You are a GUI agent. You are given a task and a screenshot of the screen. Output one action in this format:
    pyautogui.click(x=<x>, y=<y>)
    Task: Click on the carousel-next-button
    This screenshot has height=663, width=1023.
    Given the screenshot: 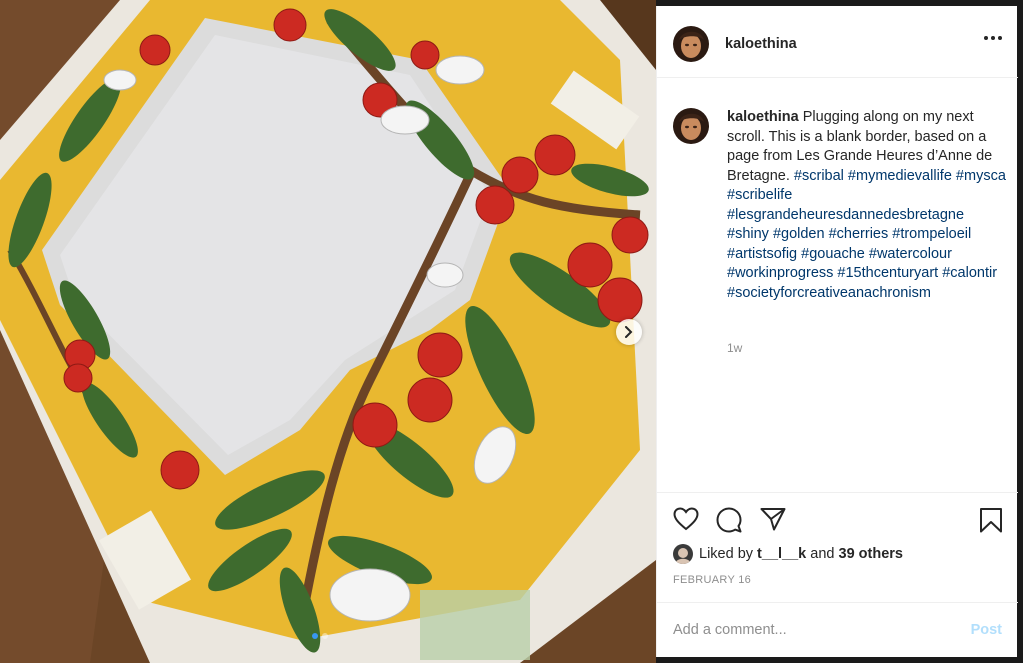 What is the action you would take?
    pyautogui.click(x=629, y=332)
    